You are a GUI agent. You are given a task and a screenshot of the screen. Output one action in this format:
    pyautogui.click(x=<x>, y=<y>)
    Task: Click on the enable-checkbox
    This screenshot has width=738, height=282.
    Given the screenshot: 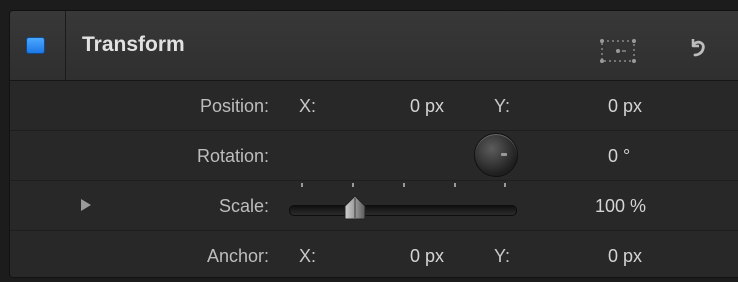 What is the action you would take?
    pyautogui.click(x=35, y=45)
    